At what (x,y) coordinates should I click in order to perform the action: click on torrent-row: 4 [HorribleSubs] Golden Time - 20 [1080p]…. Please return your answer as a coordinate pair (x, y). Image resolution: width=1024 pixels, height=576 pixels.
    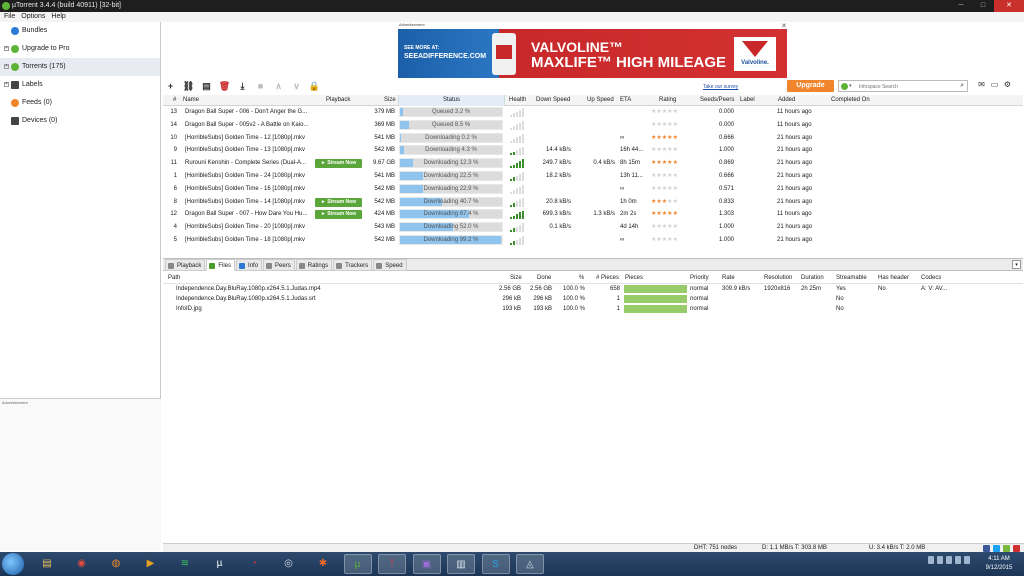
    Looking at the image, I should click on (593, 227).